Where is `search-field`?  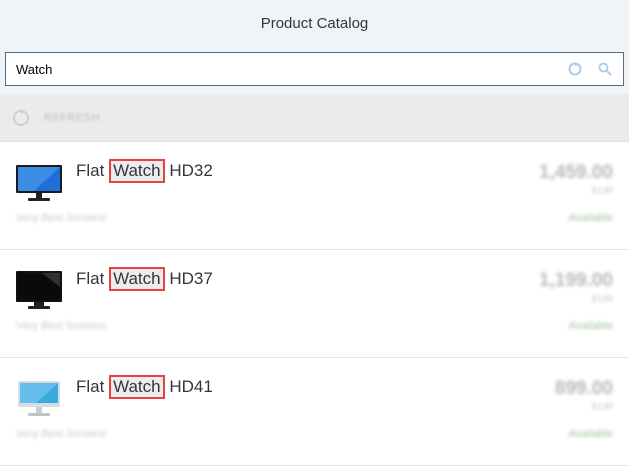 search-field is located at coordinates (314, 69).